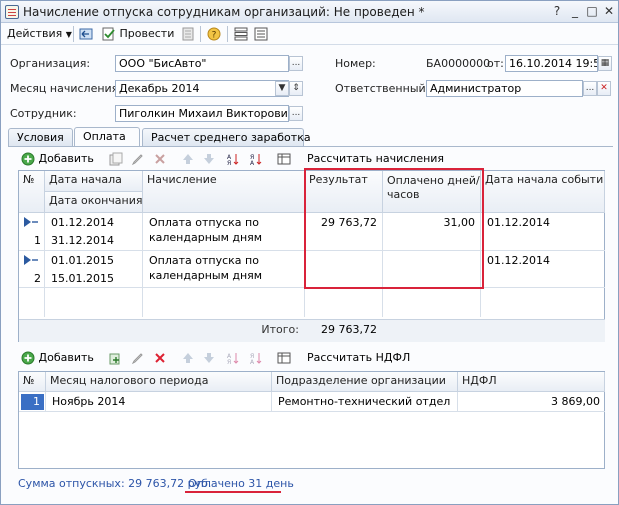 This screenshot has height=505, width=619. Describe the element at coordinates (233, 492) in the screenshot. I see `highlight-underline` at that location.